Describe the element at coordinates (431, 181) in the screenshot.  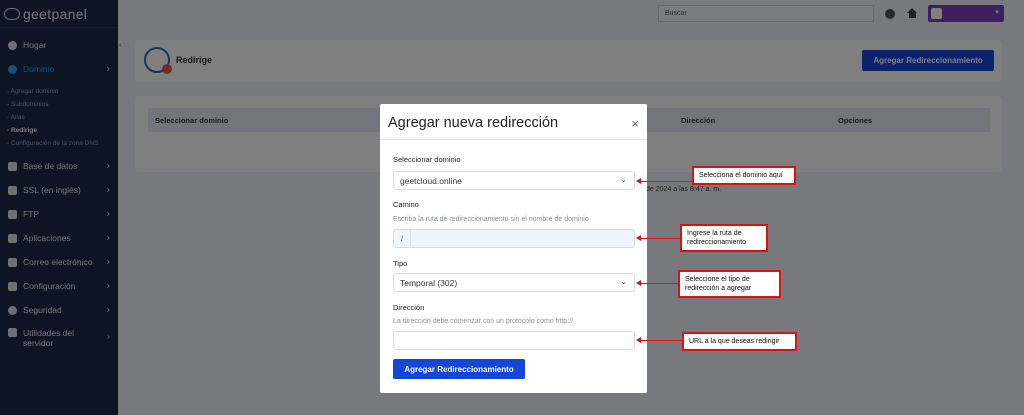
I see `domain-select-value: geetcloud.online` at that location.